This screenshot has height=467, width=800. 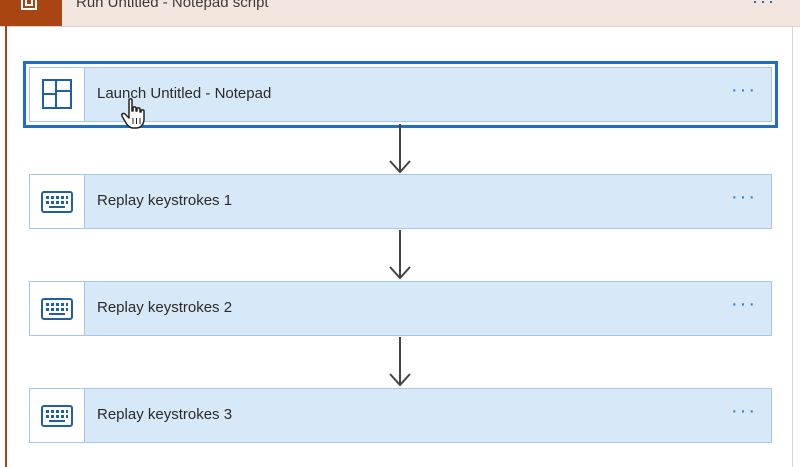 What do you see at coordinates (400, 415) in the screenshot?
I see `step-card-replay-keystrokes-3: Replay keystrokes 3 ···` at bounding box center [400, 415].